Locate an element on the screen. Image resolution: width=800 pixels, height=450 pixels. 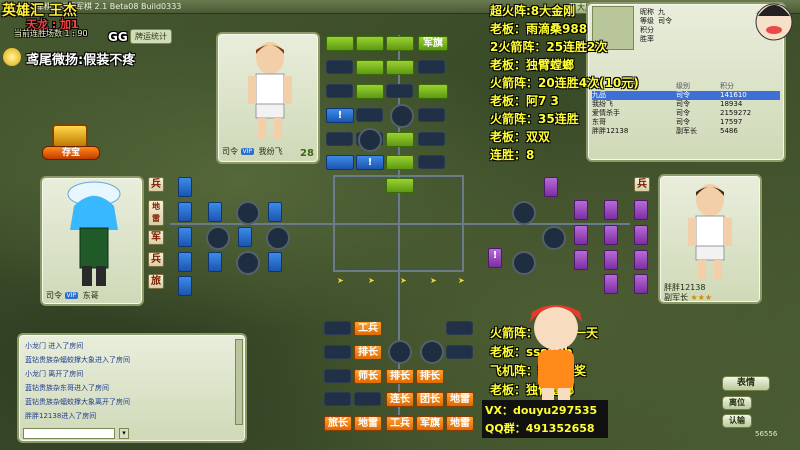
chat-scrollbar is located at coordinates (239, 382).